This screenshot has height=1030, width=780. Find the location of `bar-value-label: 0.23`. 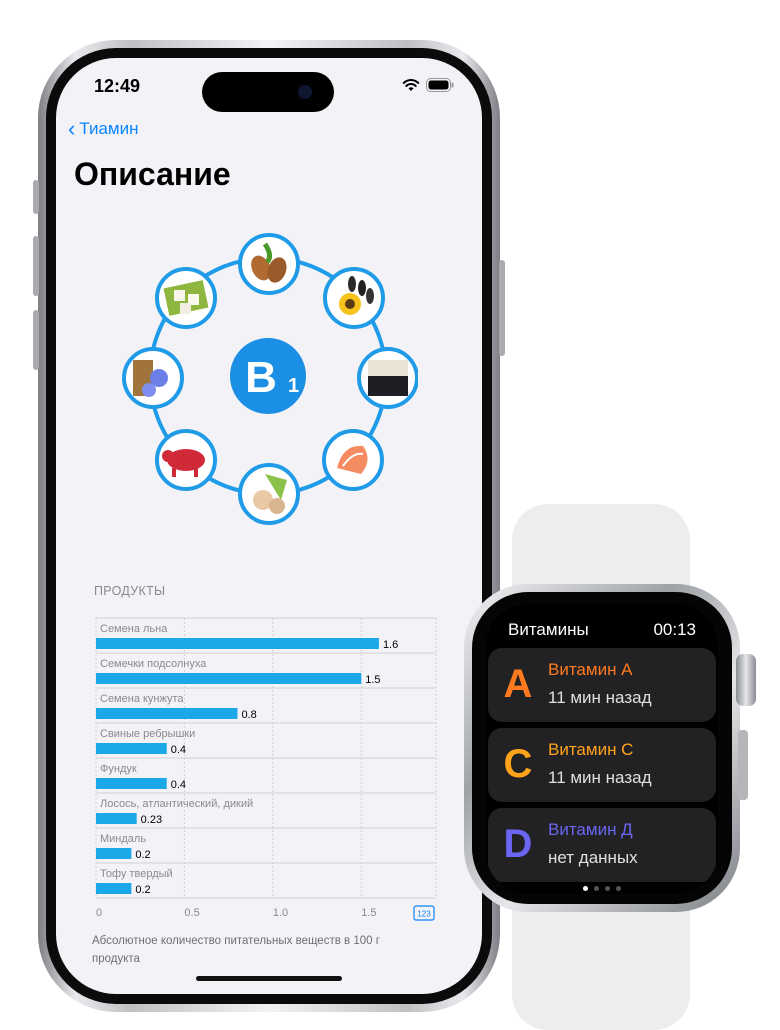

bar-value-label: 0.23 is located at coordinates (151, 820).